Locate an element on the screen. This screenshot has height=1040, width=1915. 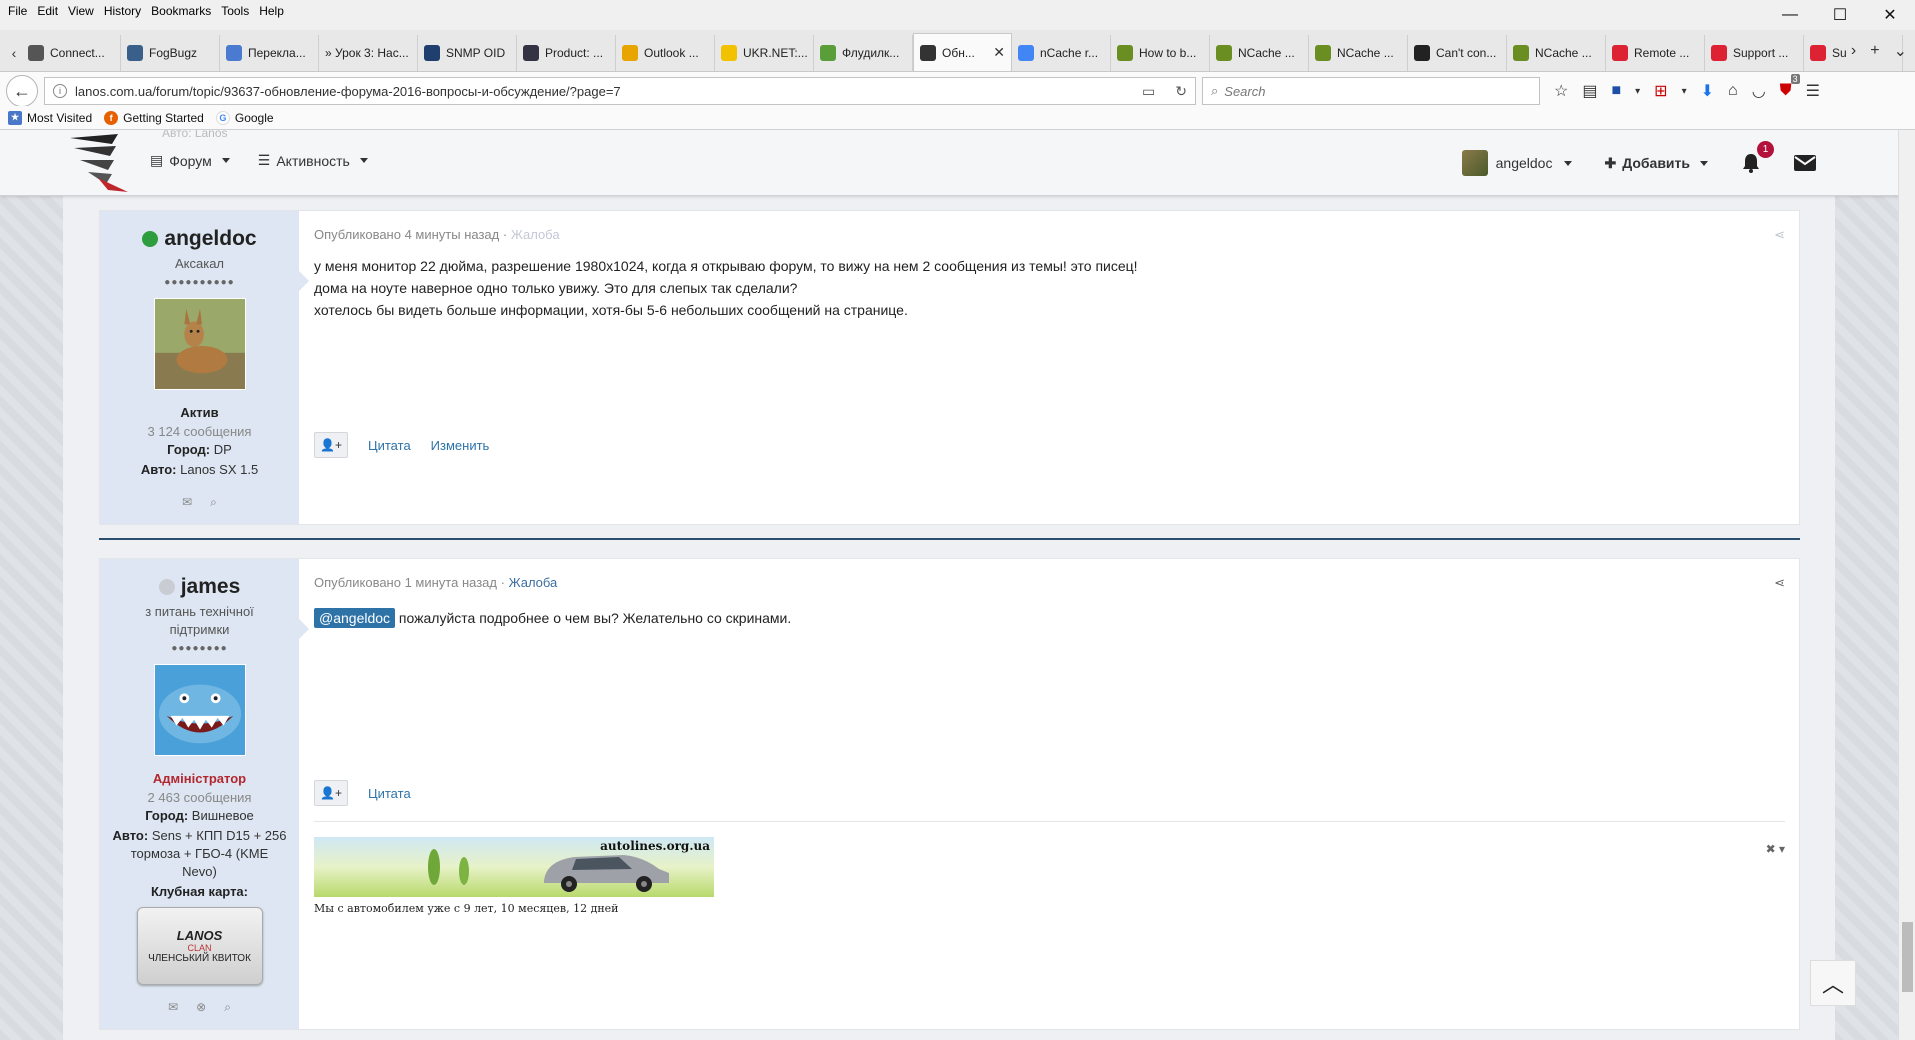
tab-label: FogBugz is located at coordinates (173, 53).